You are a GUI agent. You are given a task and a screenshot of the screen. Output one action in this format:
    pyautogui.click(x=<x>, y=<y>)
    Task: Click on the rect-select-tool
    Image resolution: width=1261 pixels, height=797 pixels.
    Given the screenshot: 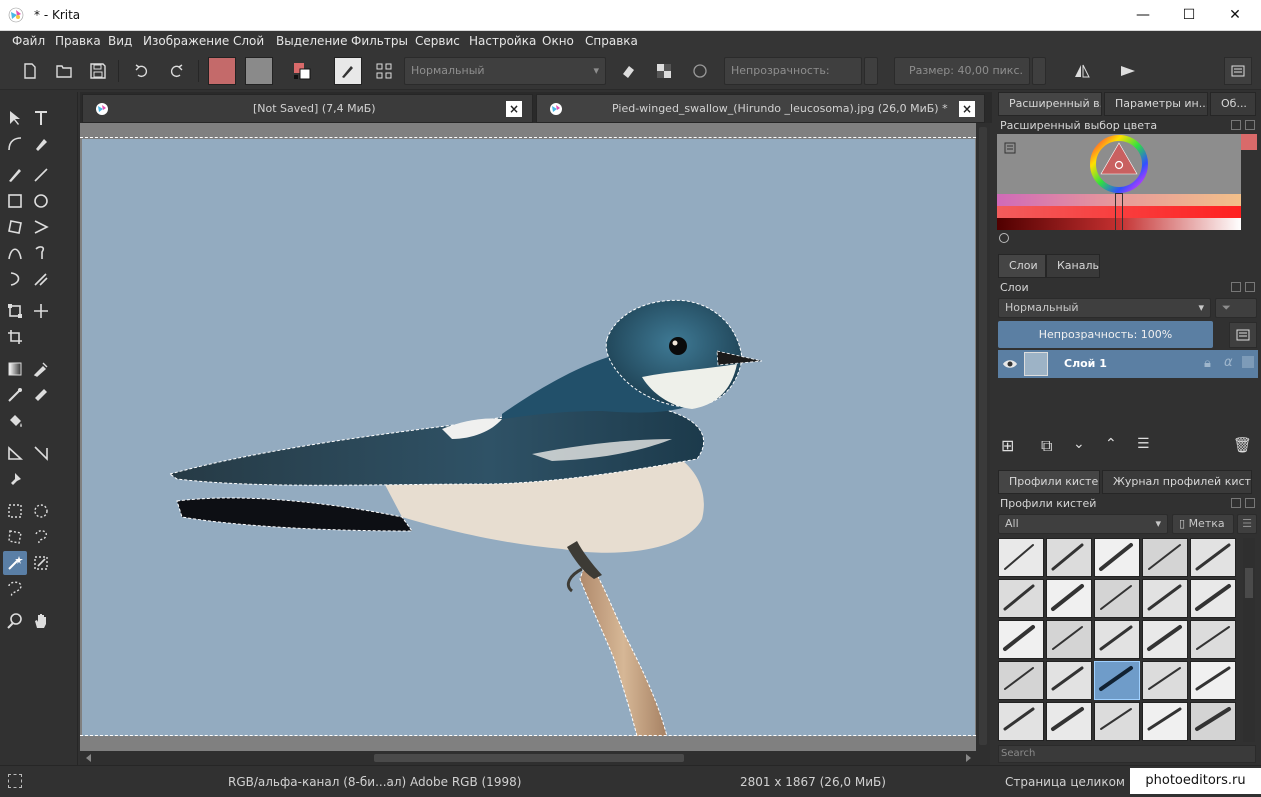 What is the action you would take?
    pyautogui.click(x=15, y=511)
    